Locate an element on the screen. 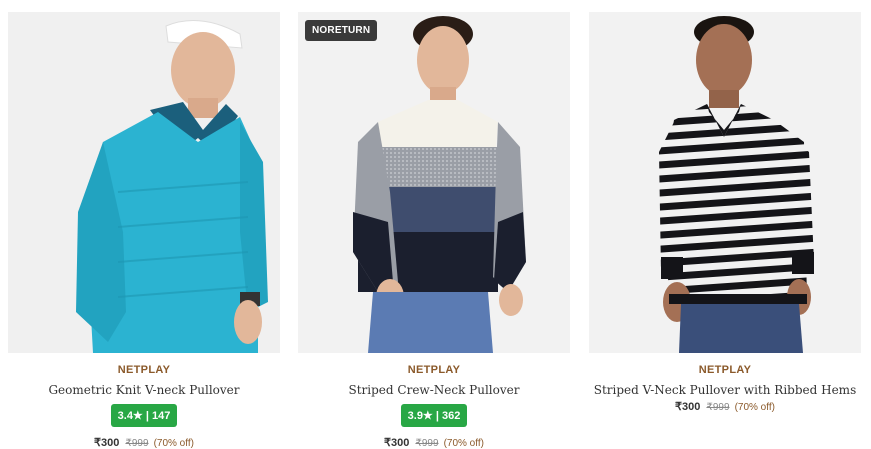 Image resolution: width=871 pixels, height=449 pixels. product-name: Geometric Knit V-neck Pullover is located at coordinates (144, 390).